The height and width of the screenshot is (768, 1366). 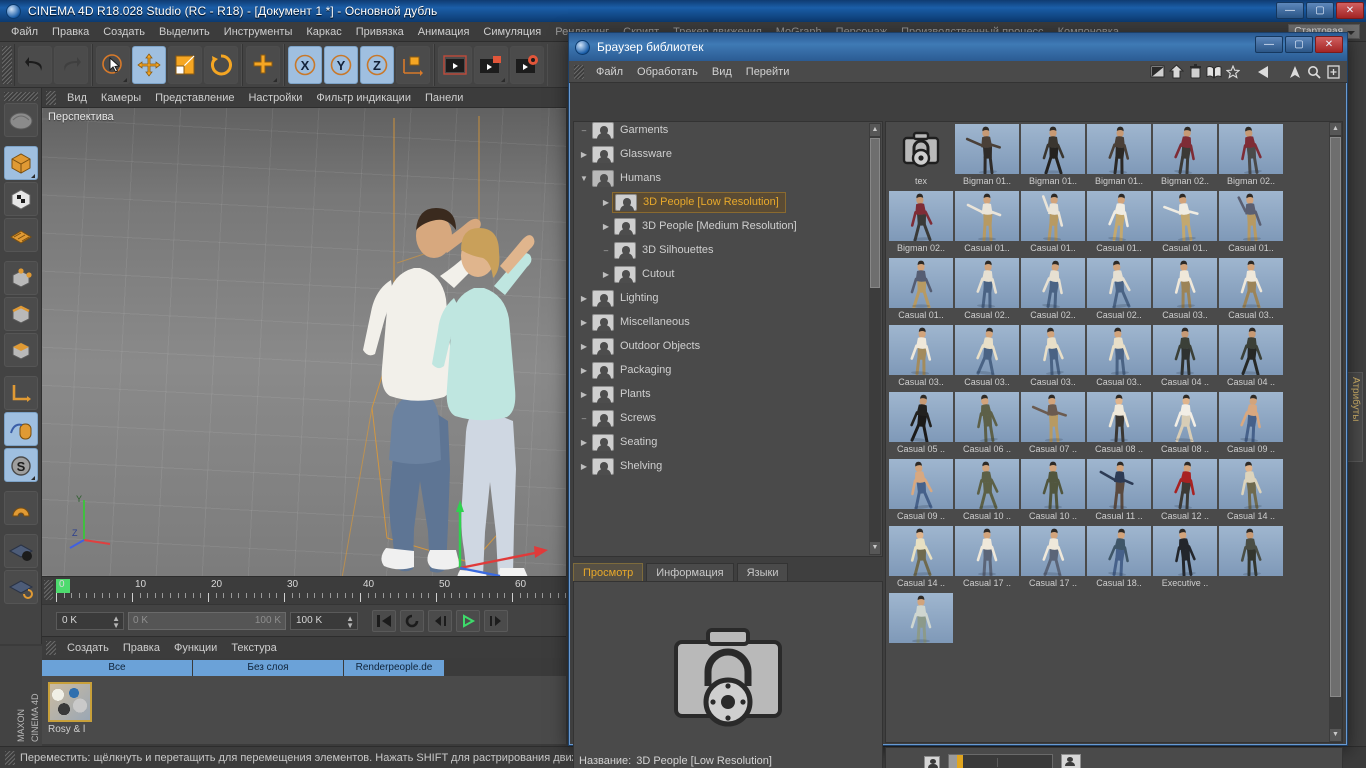 I want to click on tree-item-content: Shelving, so click(x=629, y=466).